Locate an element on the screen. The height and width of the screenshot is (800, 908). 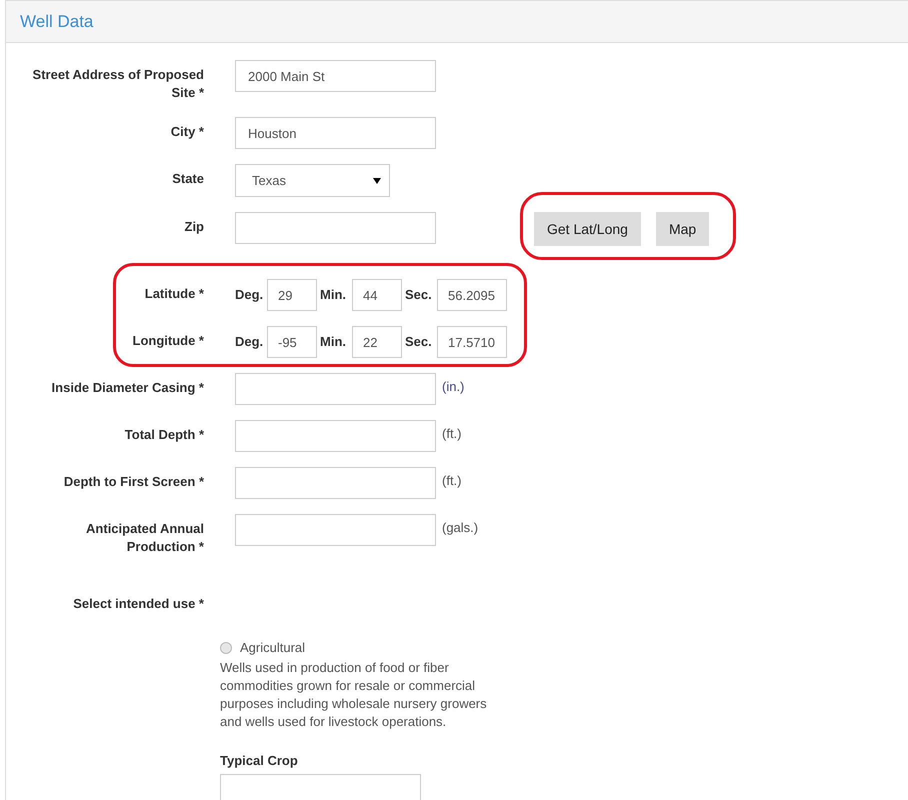
input-field: 22 is located at coordinates (377, 342).